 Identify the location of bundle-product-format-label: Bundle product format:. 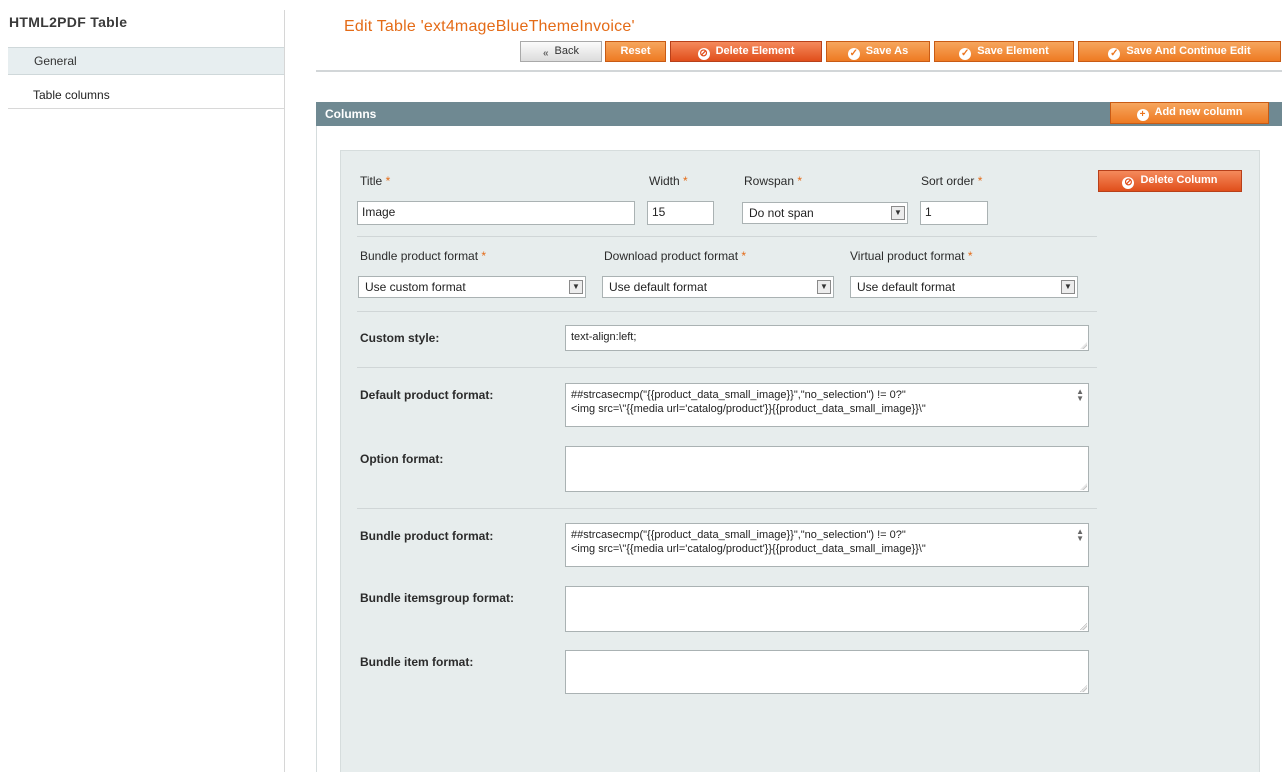
(427, 536).